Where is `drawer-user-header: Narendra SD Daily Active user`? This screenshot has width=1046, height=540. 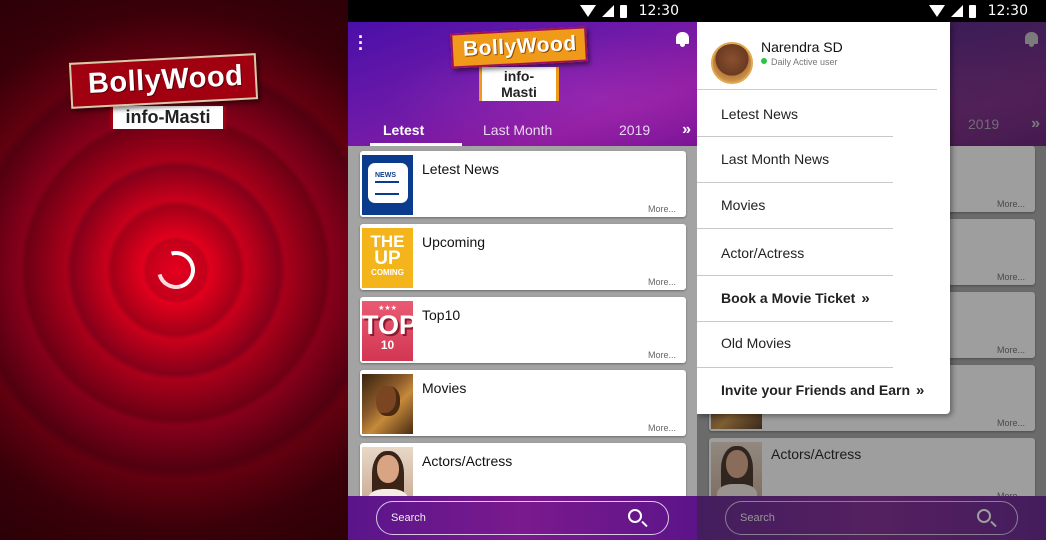 drawer-user-header: Narendra SD Daily Active user is located at coordinates (817, 56).